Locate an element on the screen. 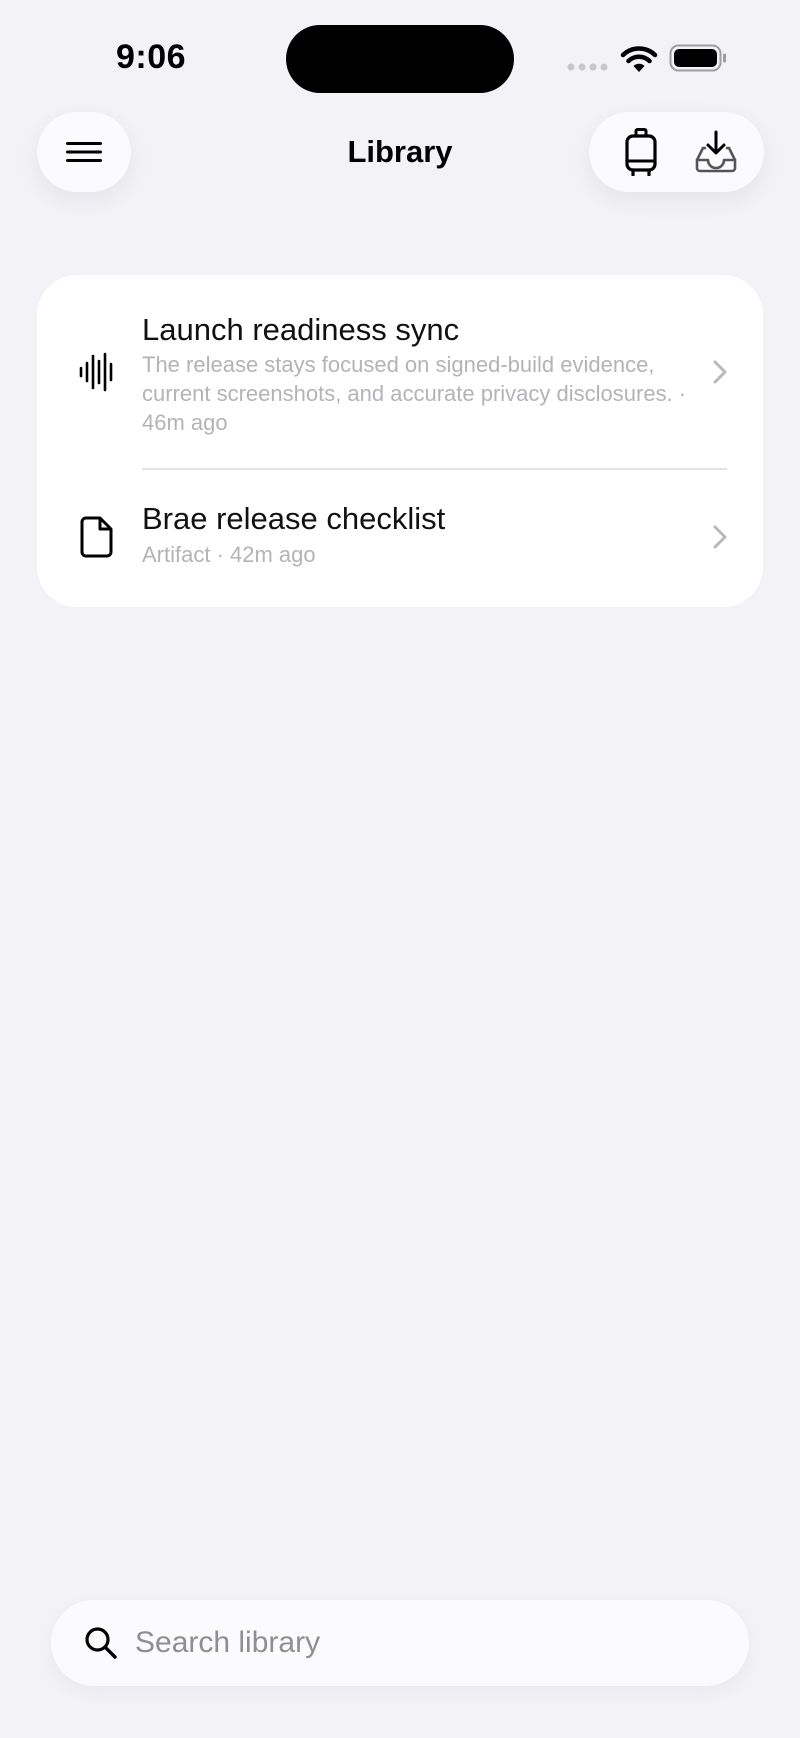 Image resolution: width=800 pixels, height=1738 pixels. waveform-icon is located at coordinates (97, 372).